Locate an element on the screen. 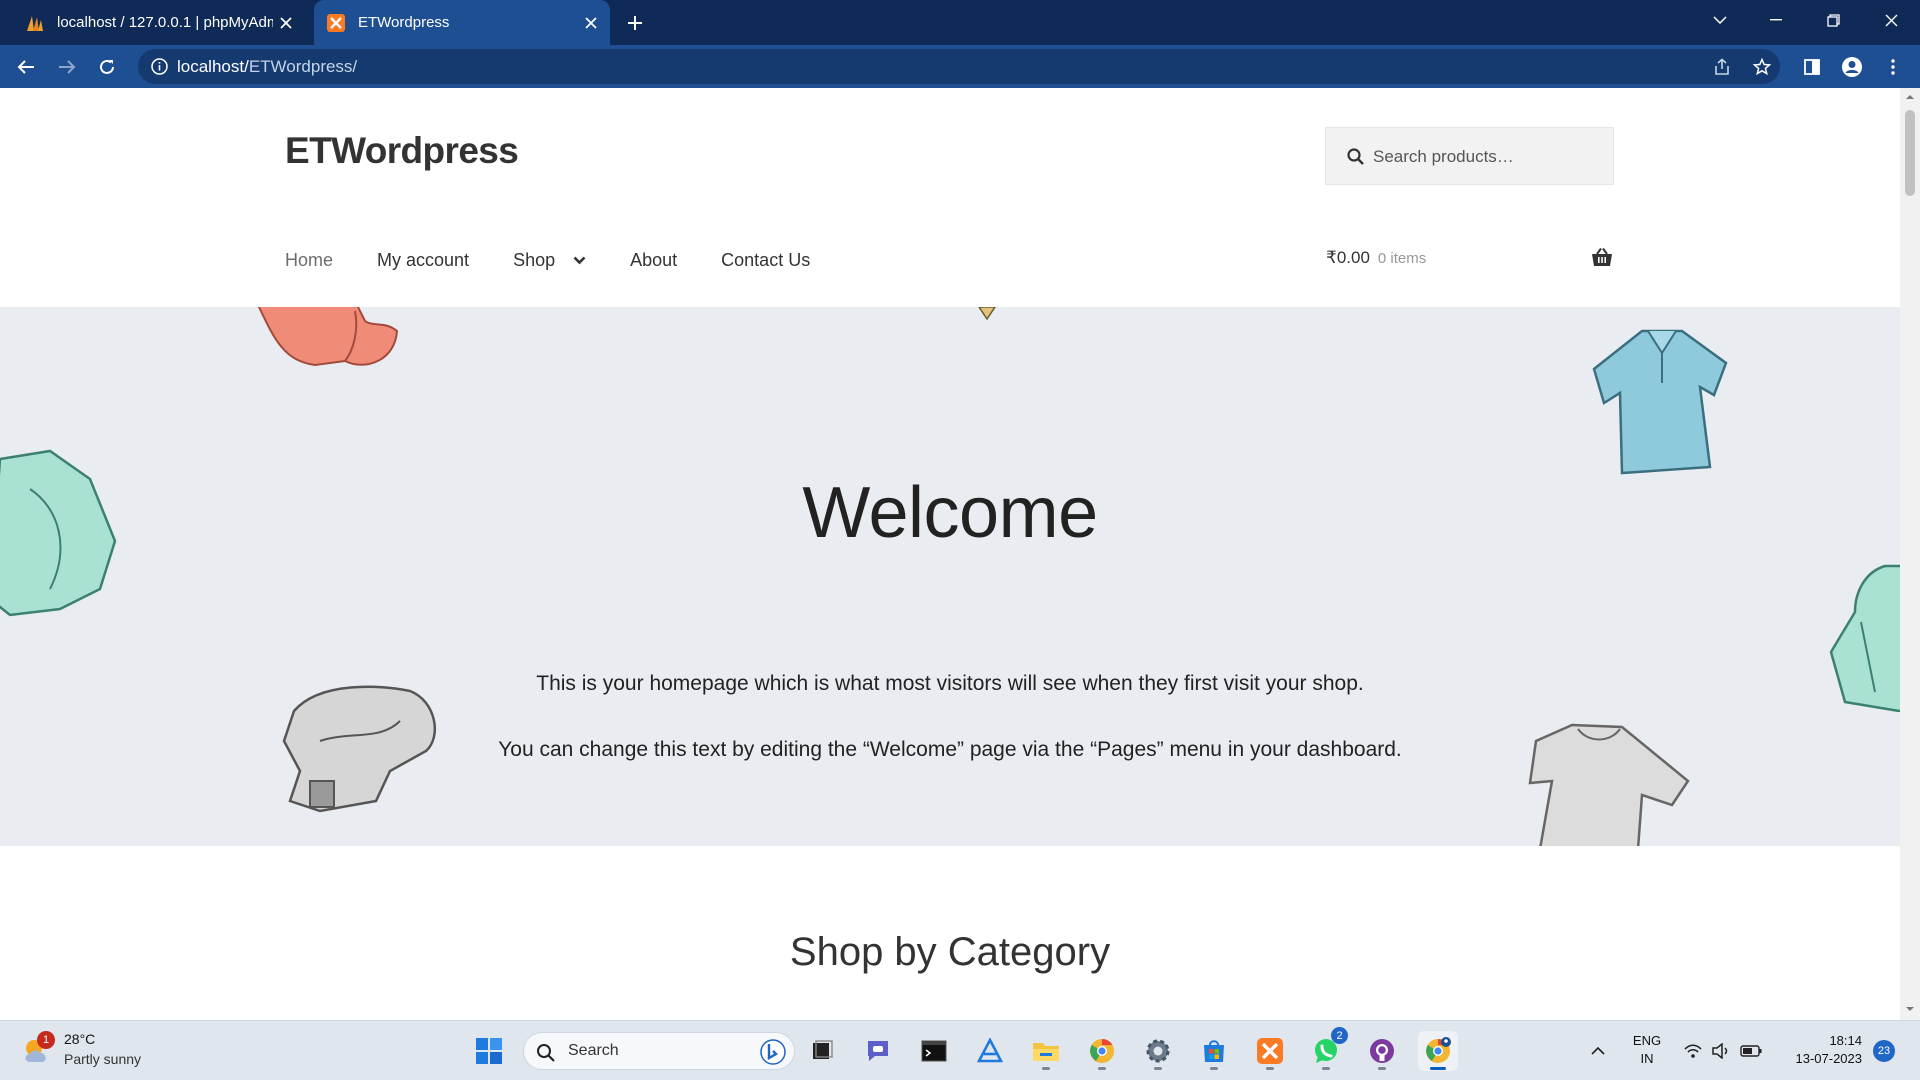 Image resolution: width=1920 pixels, height=1080 pixels. page-scrollbar is located at coordinates (1910, 554).